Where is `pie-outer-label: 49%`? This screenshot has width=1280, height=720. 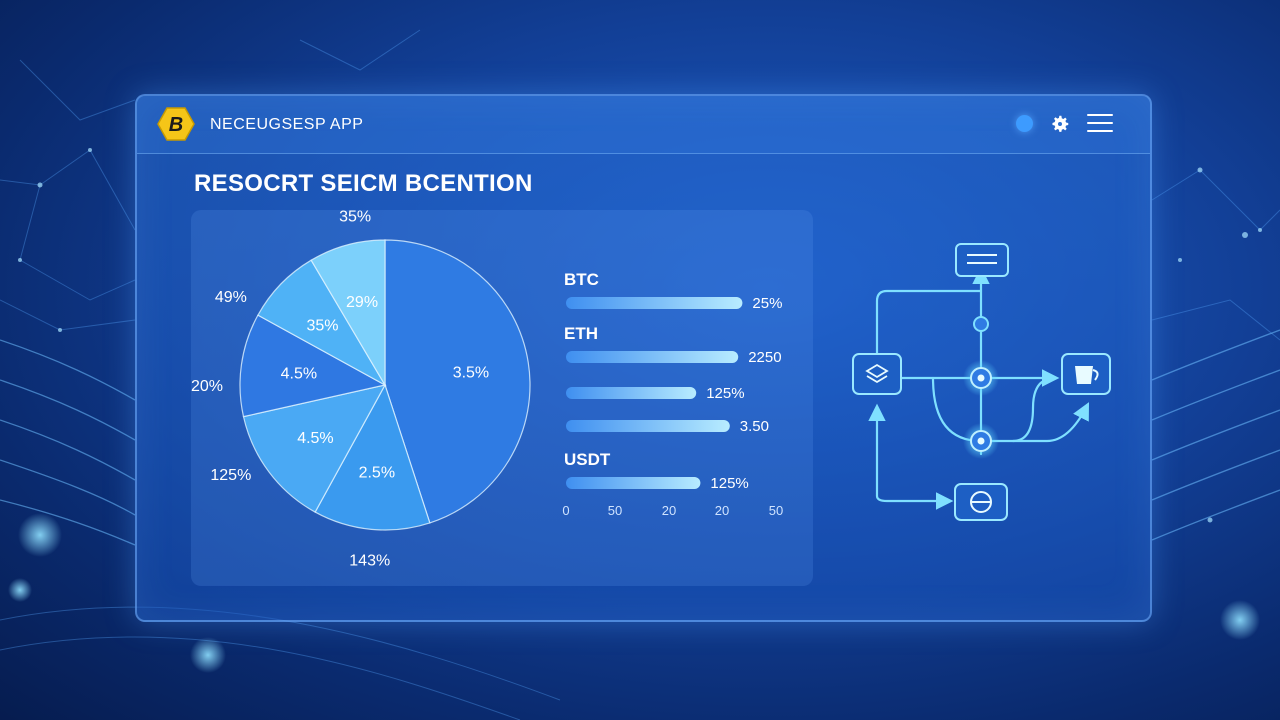
pie-outer-label: 49% is located at coordinates (231, 297).